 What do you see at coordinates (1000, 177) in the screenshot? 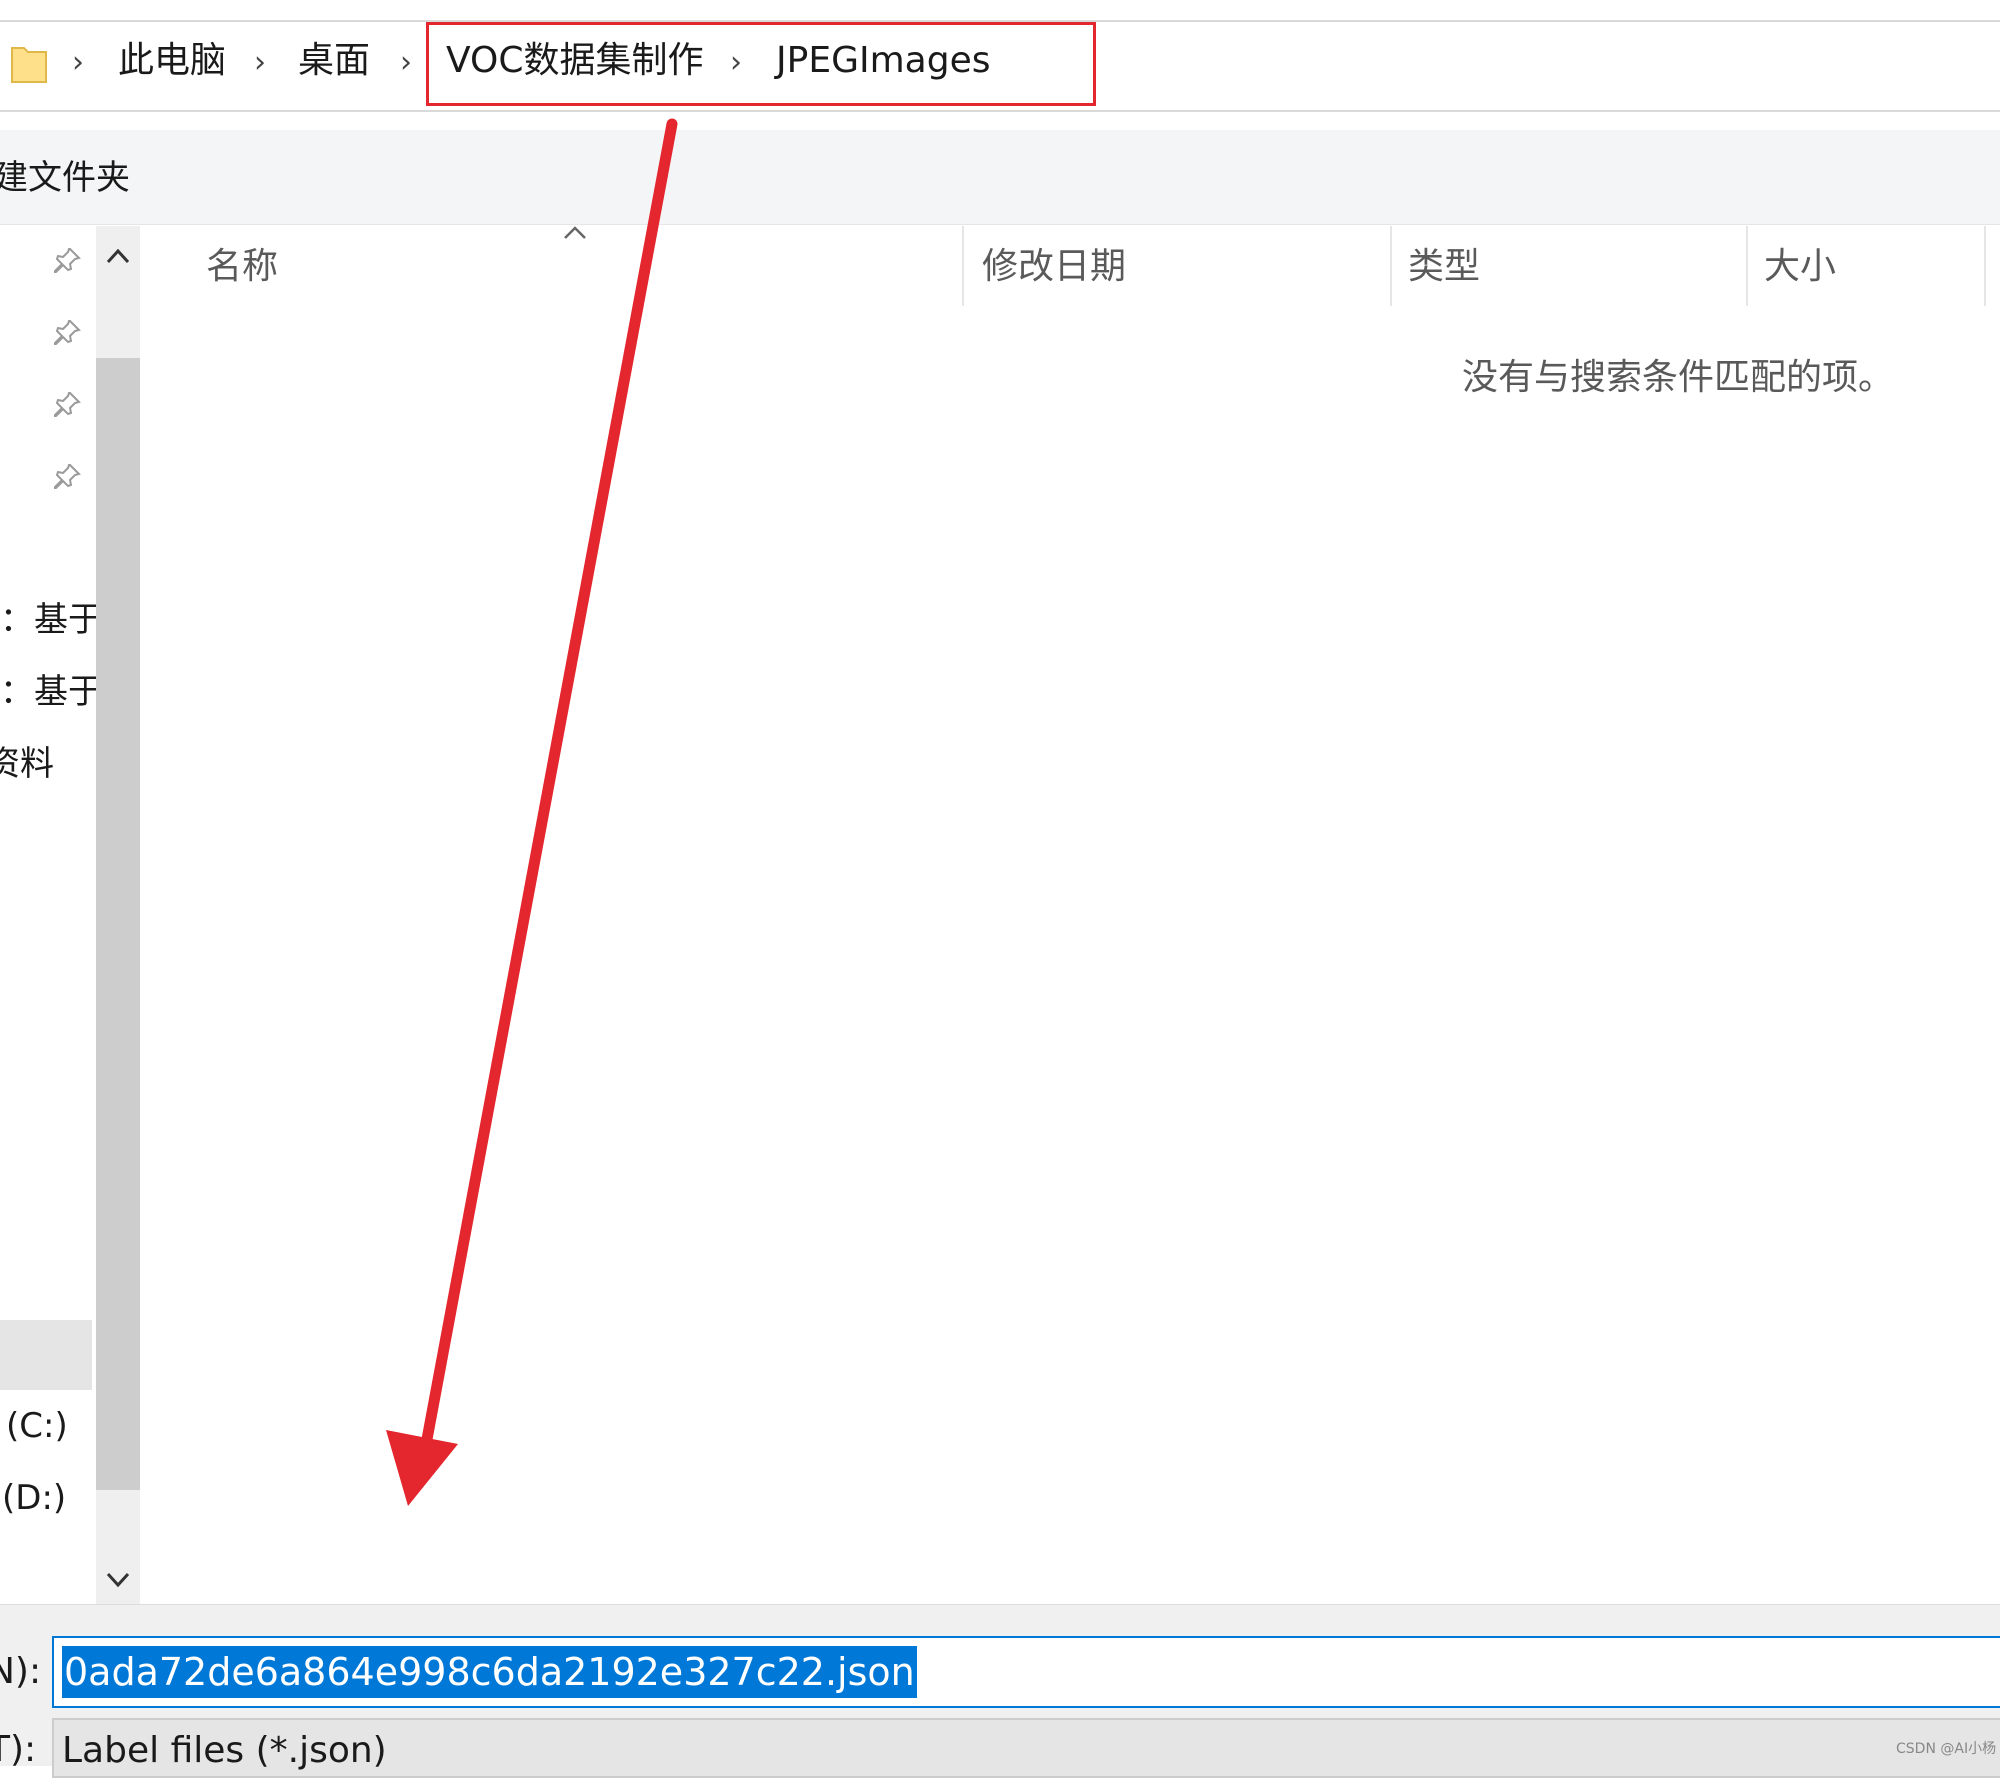
I see `toolbar` at bounding box center [1000, 177].